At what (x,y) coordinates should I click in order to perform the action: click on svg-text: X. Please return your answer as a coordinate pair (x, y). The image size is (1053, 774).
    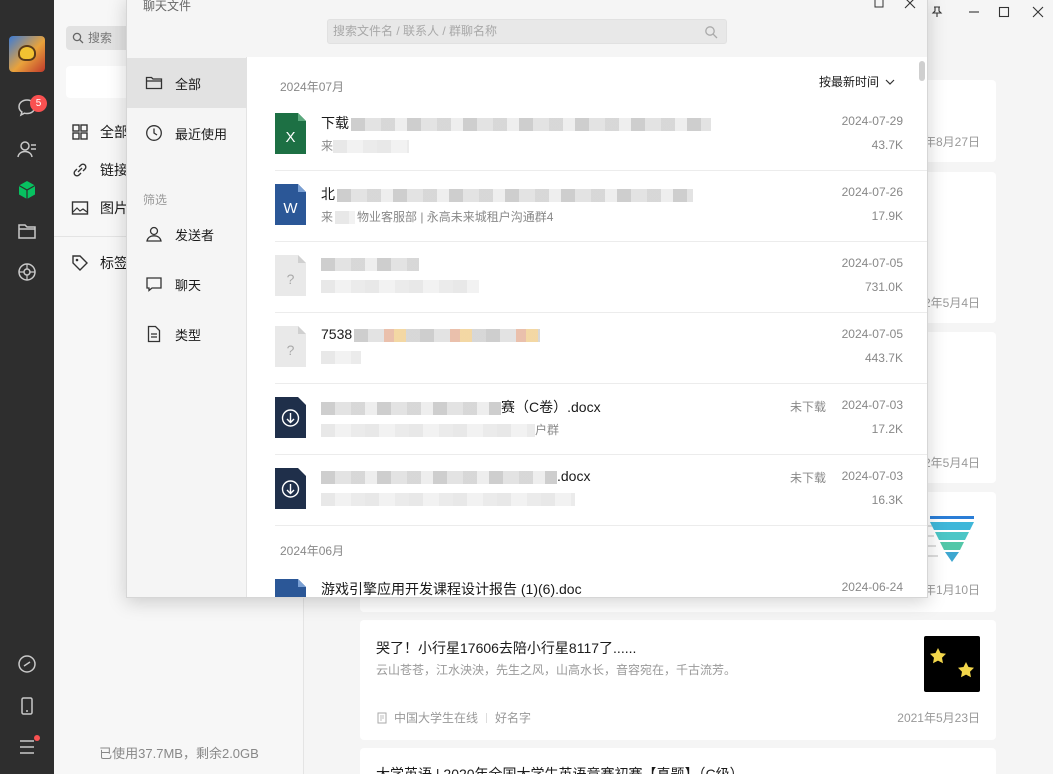
    Looking at the image, I should click on (290, 137).